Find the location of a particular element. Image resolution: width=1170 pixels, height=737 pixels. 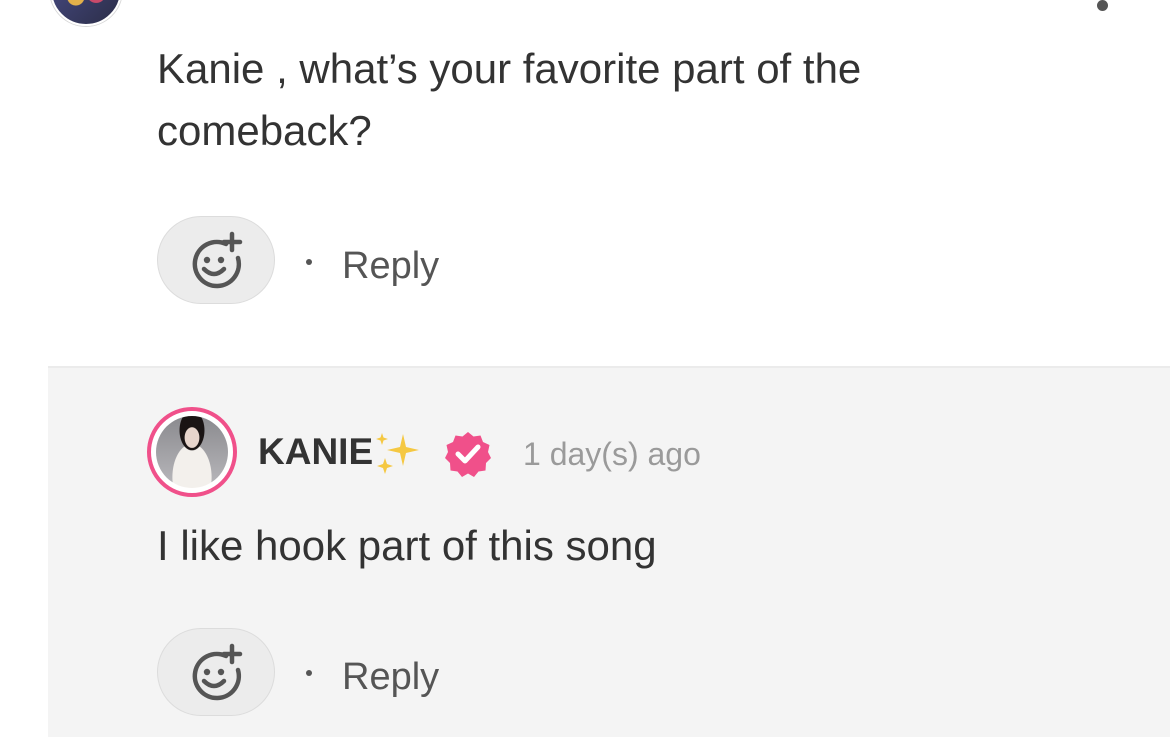

reply-timestamp: 1 day(s) ago is located at coordinates (612, 454).